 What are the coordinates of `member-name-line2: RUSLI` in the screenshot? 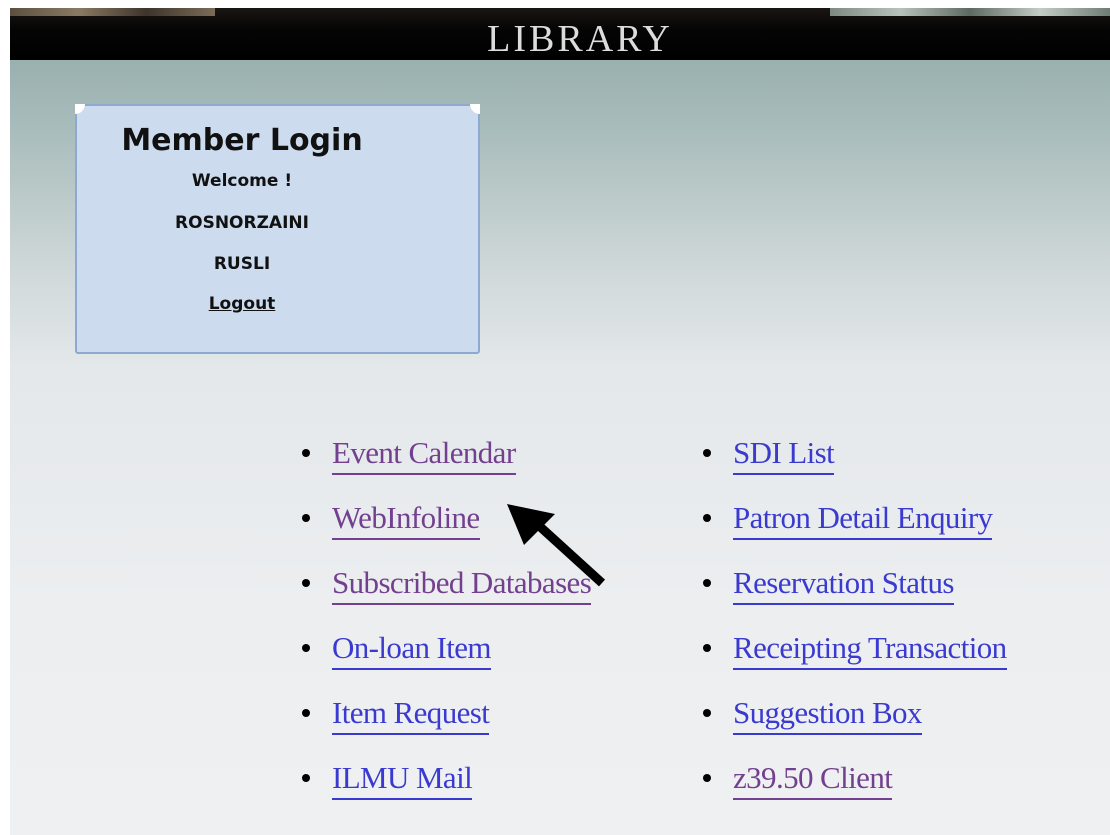 It's located at (242, 264).